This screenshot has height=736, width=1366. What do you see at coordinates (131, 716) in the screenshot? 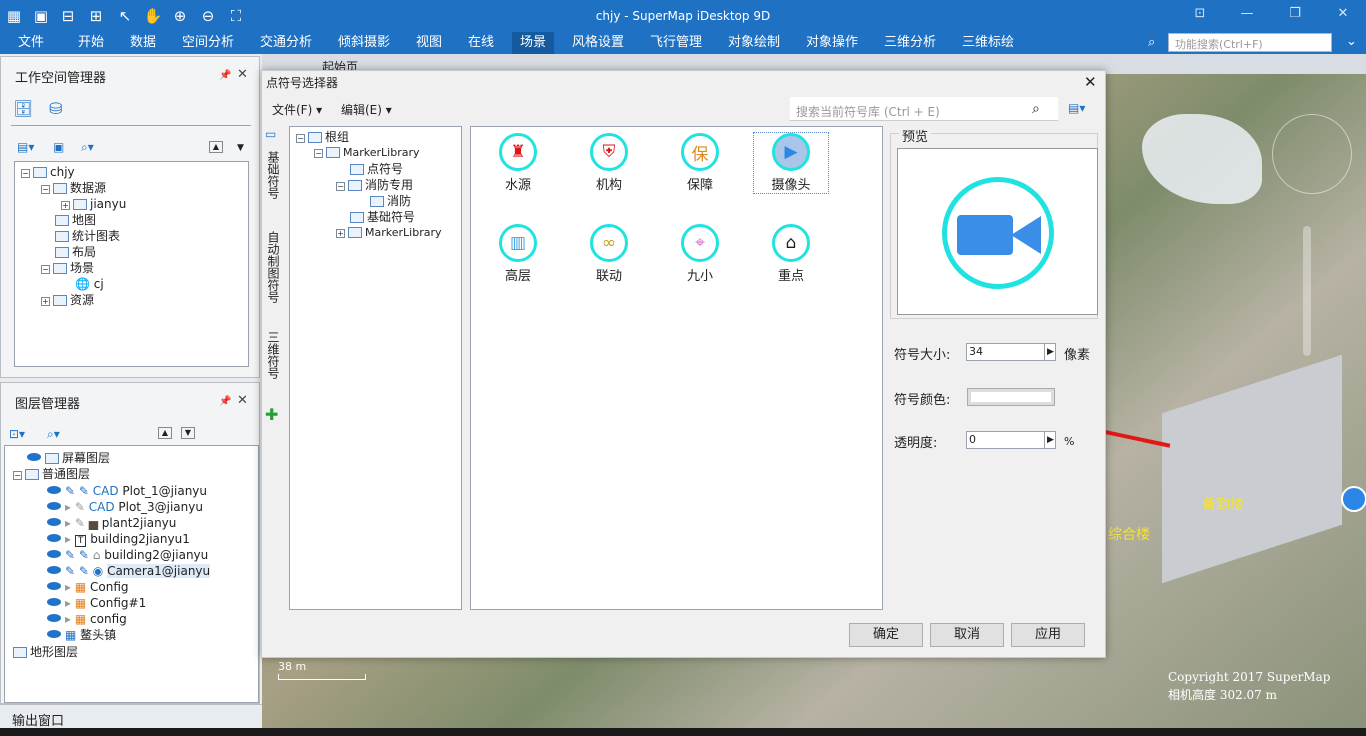
I see `output-window-bar: 输出窗口` at bounding box center [131, 716].